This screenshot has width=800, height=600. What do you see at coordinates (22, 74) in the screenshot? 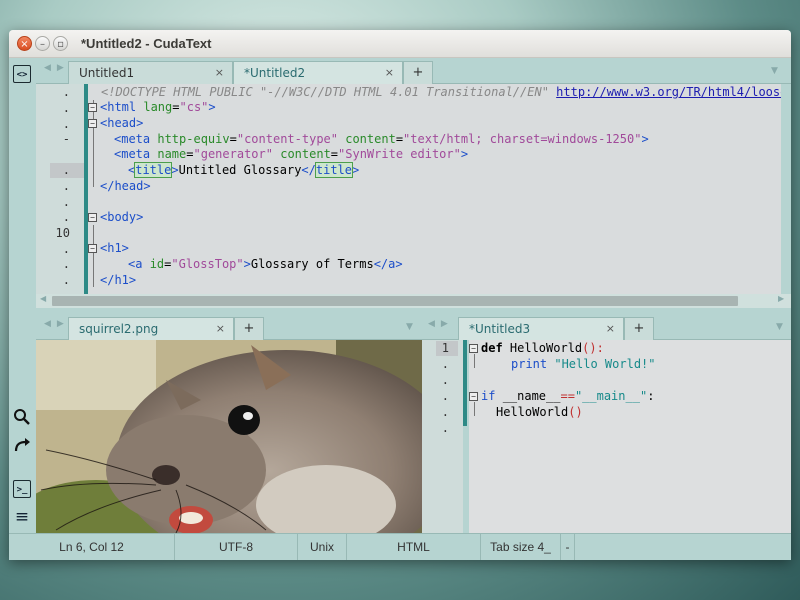
I see `code-toggle-icon: <>` at bounding box center [22, 74].